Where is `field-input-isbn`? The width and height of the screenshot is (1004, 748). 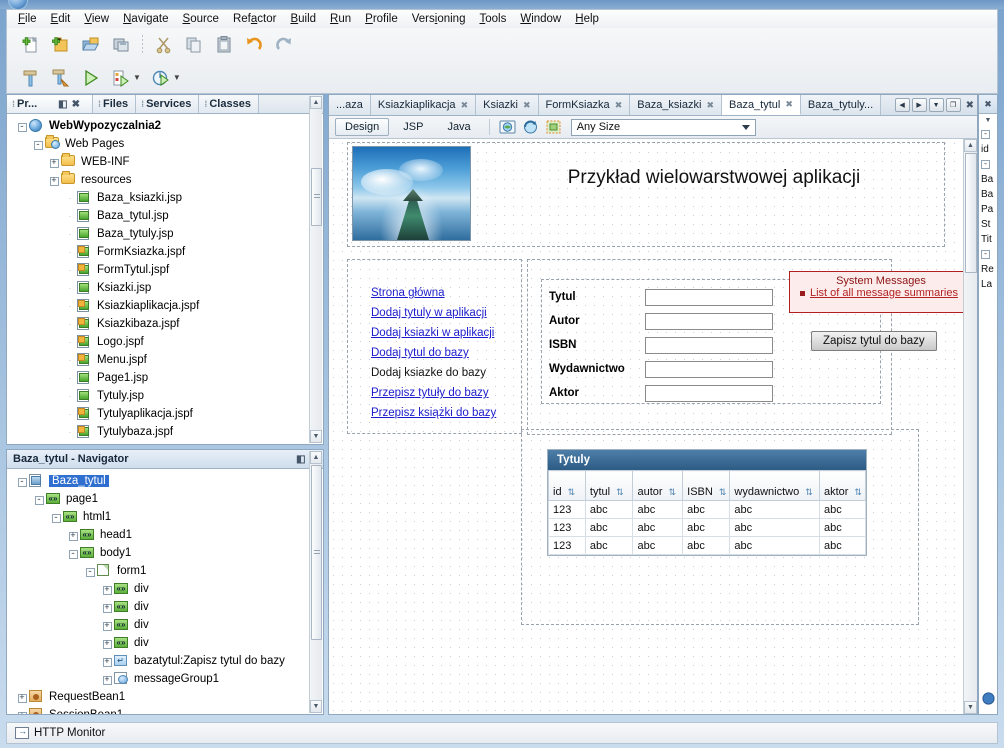
field-input-isbn is located at coordinates (709, 345).